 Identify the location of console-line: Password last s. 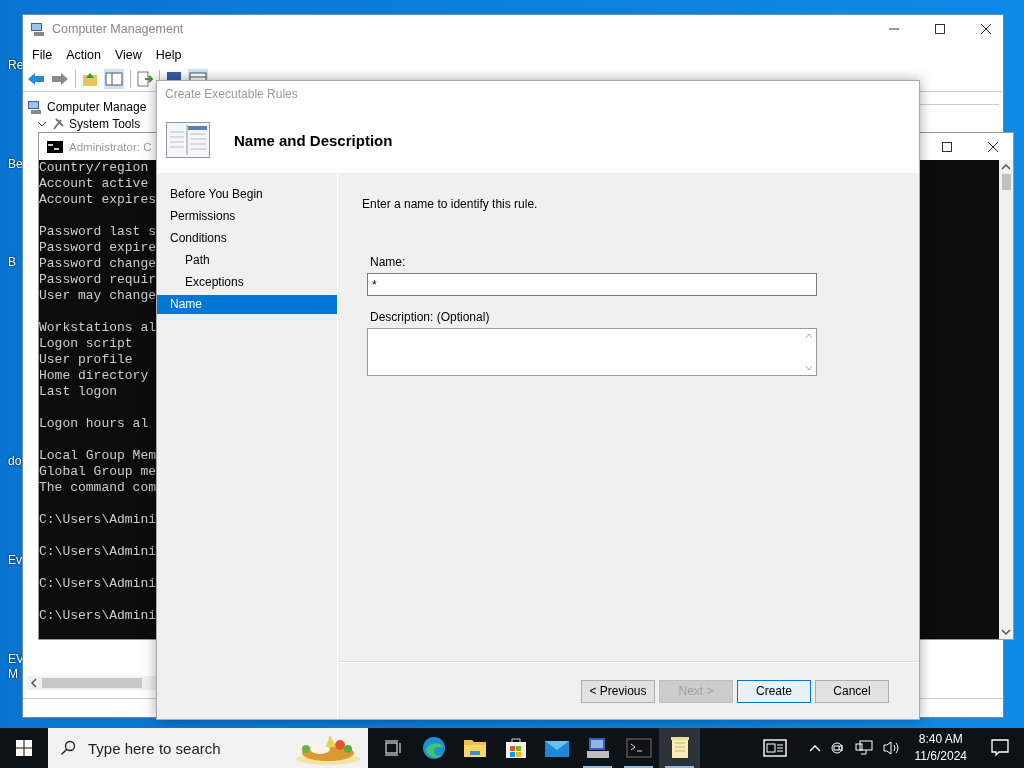
(97, 232).